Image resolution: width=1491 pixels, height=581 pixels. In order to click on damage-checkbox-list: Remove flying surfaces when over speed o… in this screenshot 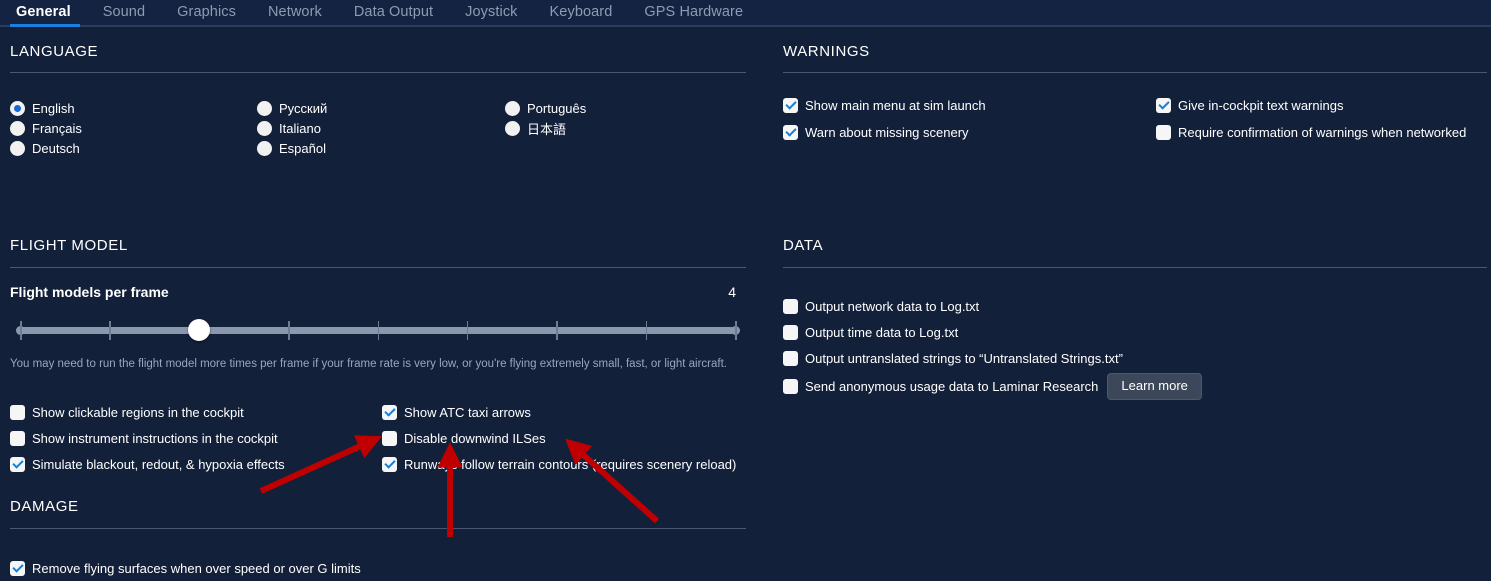, I will do `click(185, 568)`.